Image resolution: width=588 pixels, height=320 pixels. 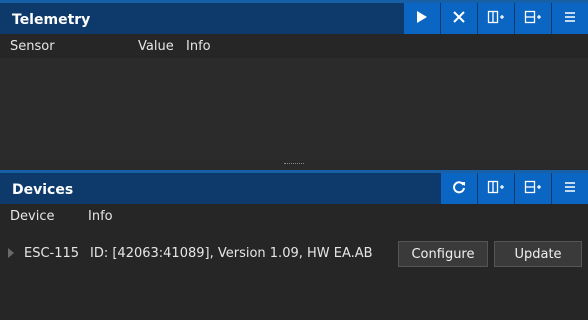 I want to click on close-icon, so click(x=459, y=17).